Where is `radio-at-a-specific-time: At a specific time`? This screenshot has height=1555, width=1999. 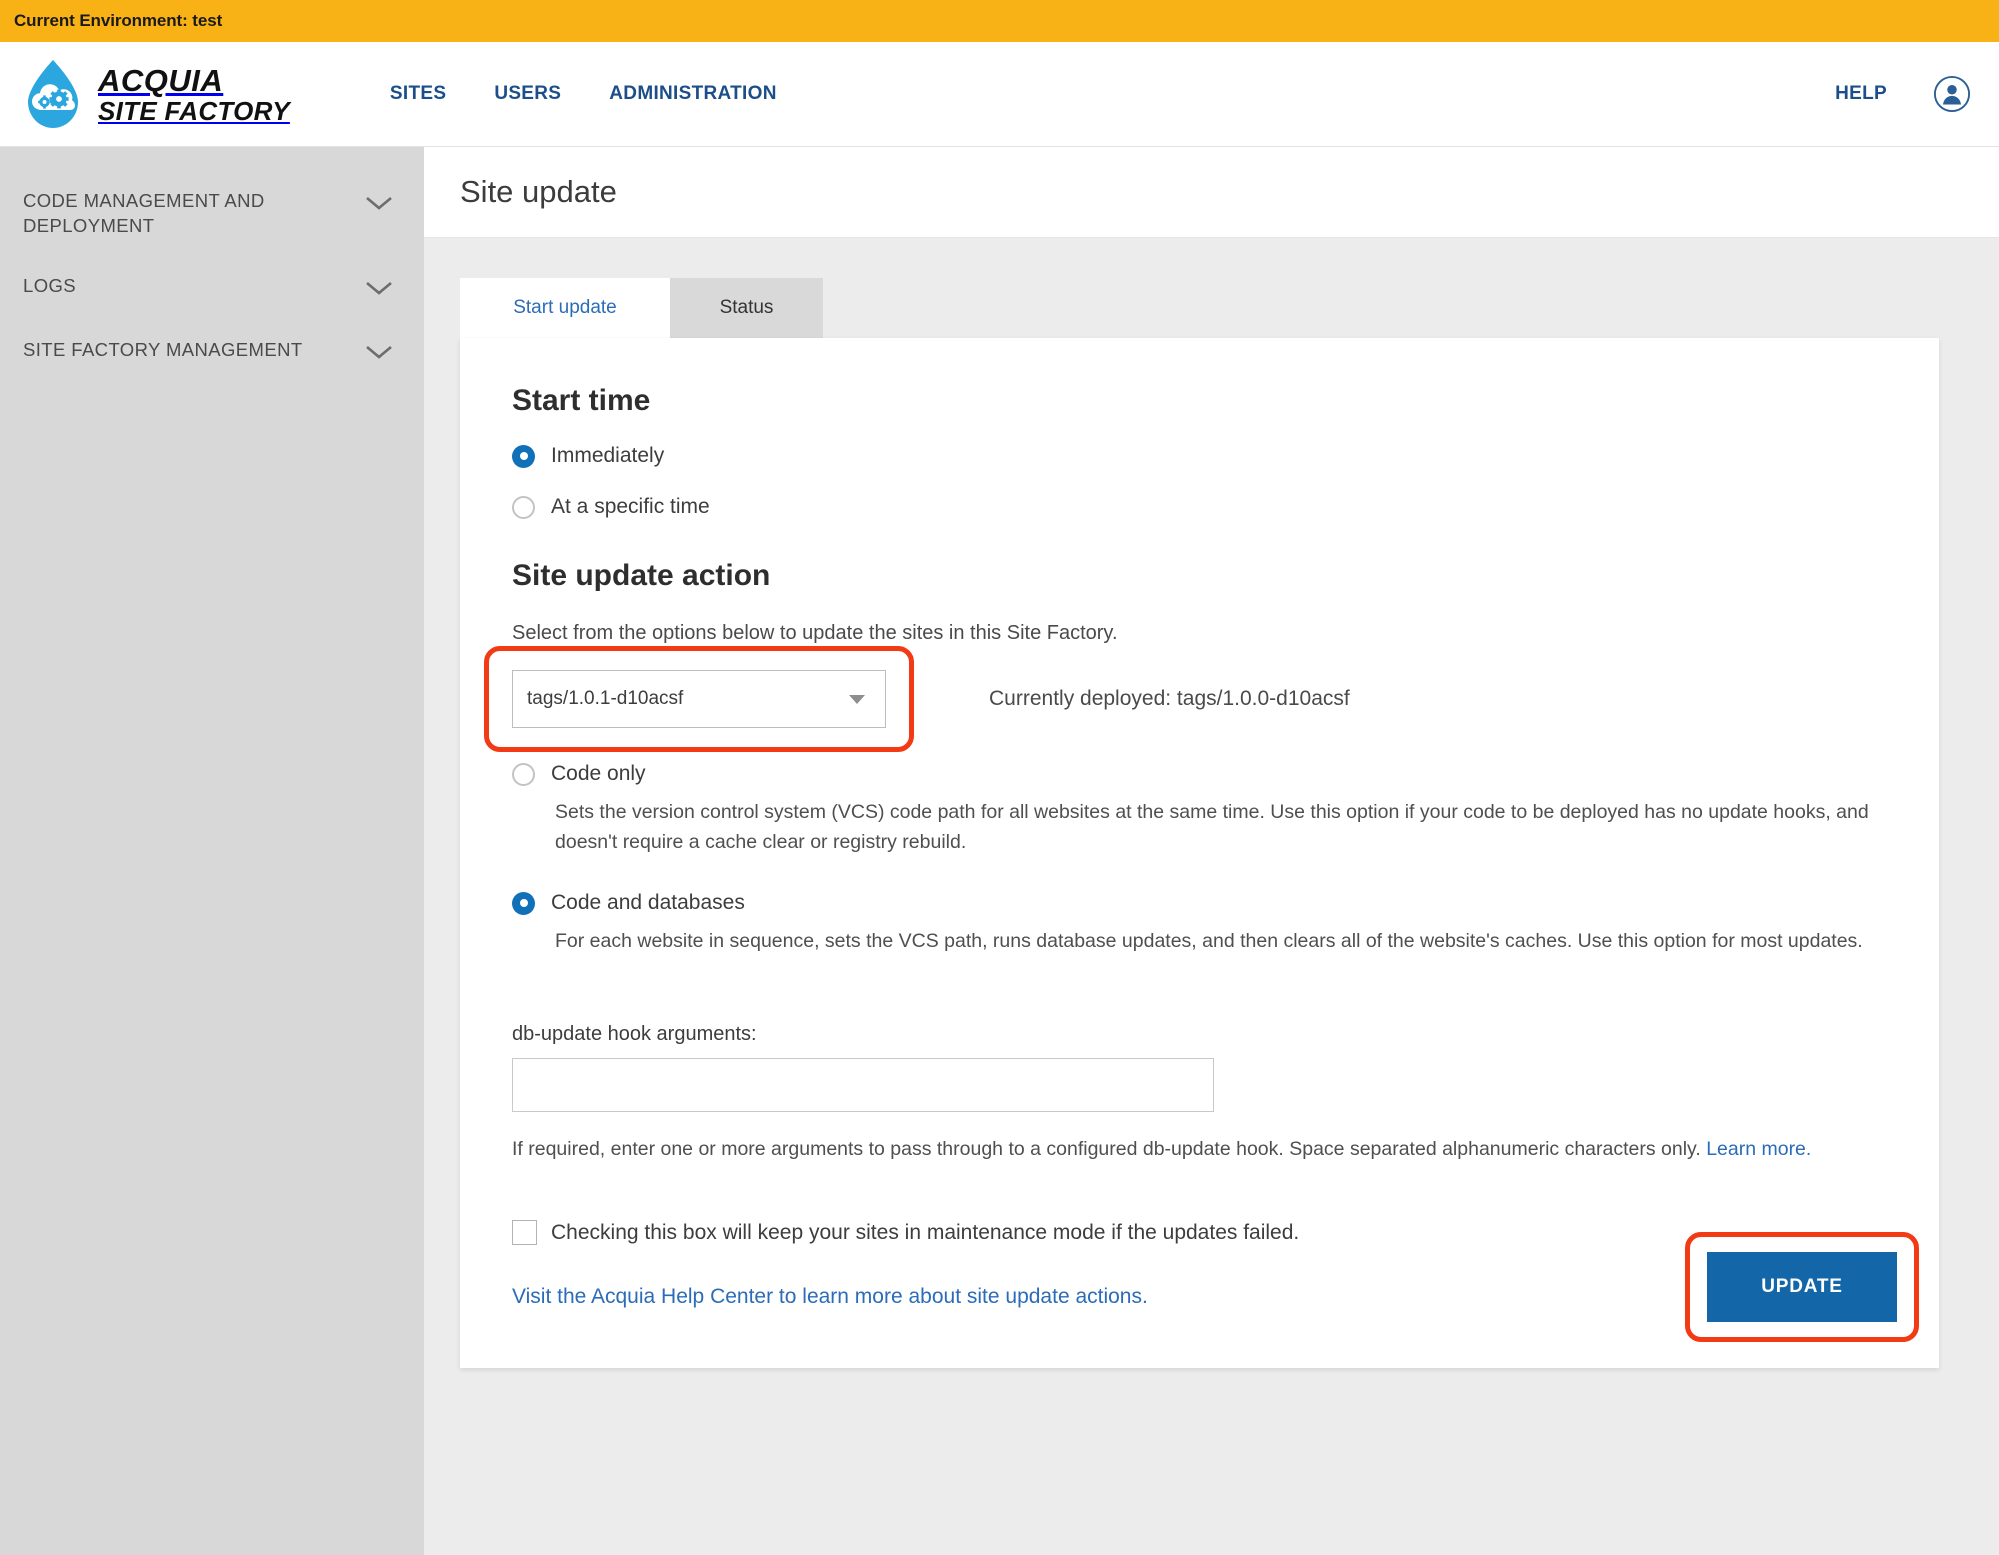 radio-at-a-specific-time: At a specific time is located at coordinates (1199, 507).